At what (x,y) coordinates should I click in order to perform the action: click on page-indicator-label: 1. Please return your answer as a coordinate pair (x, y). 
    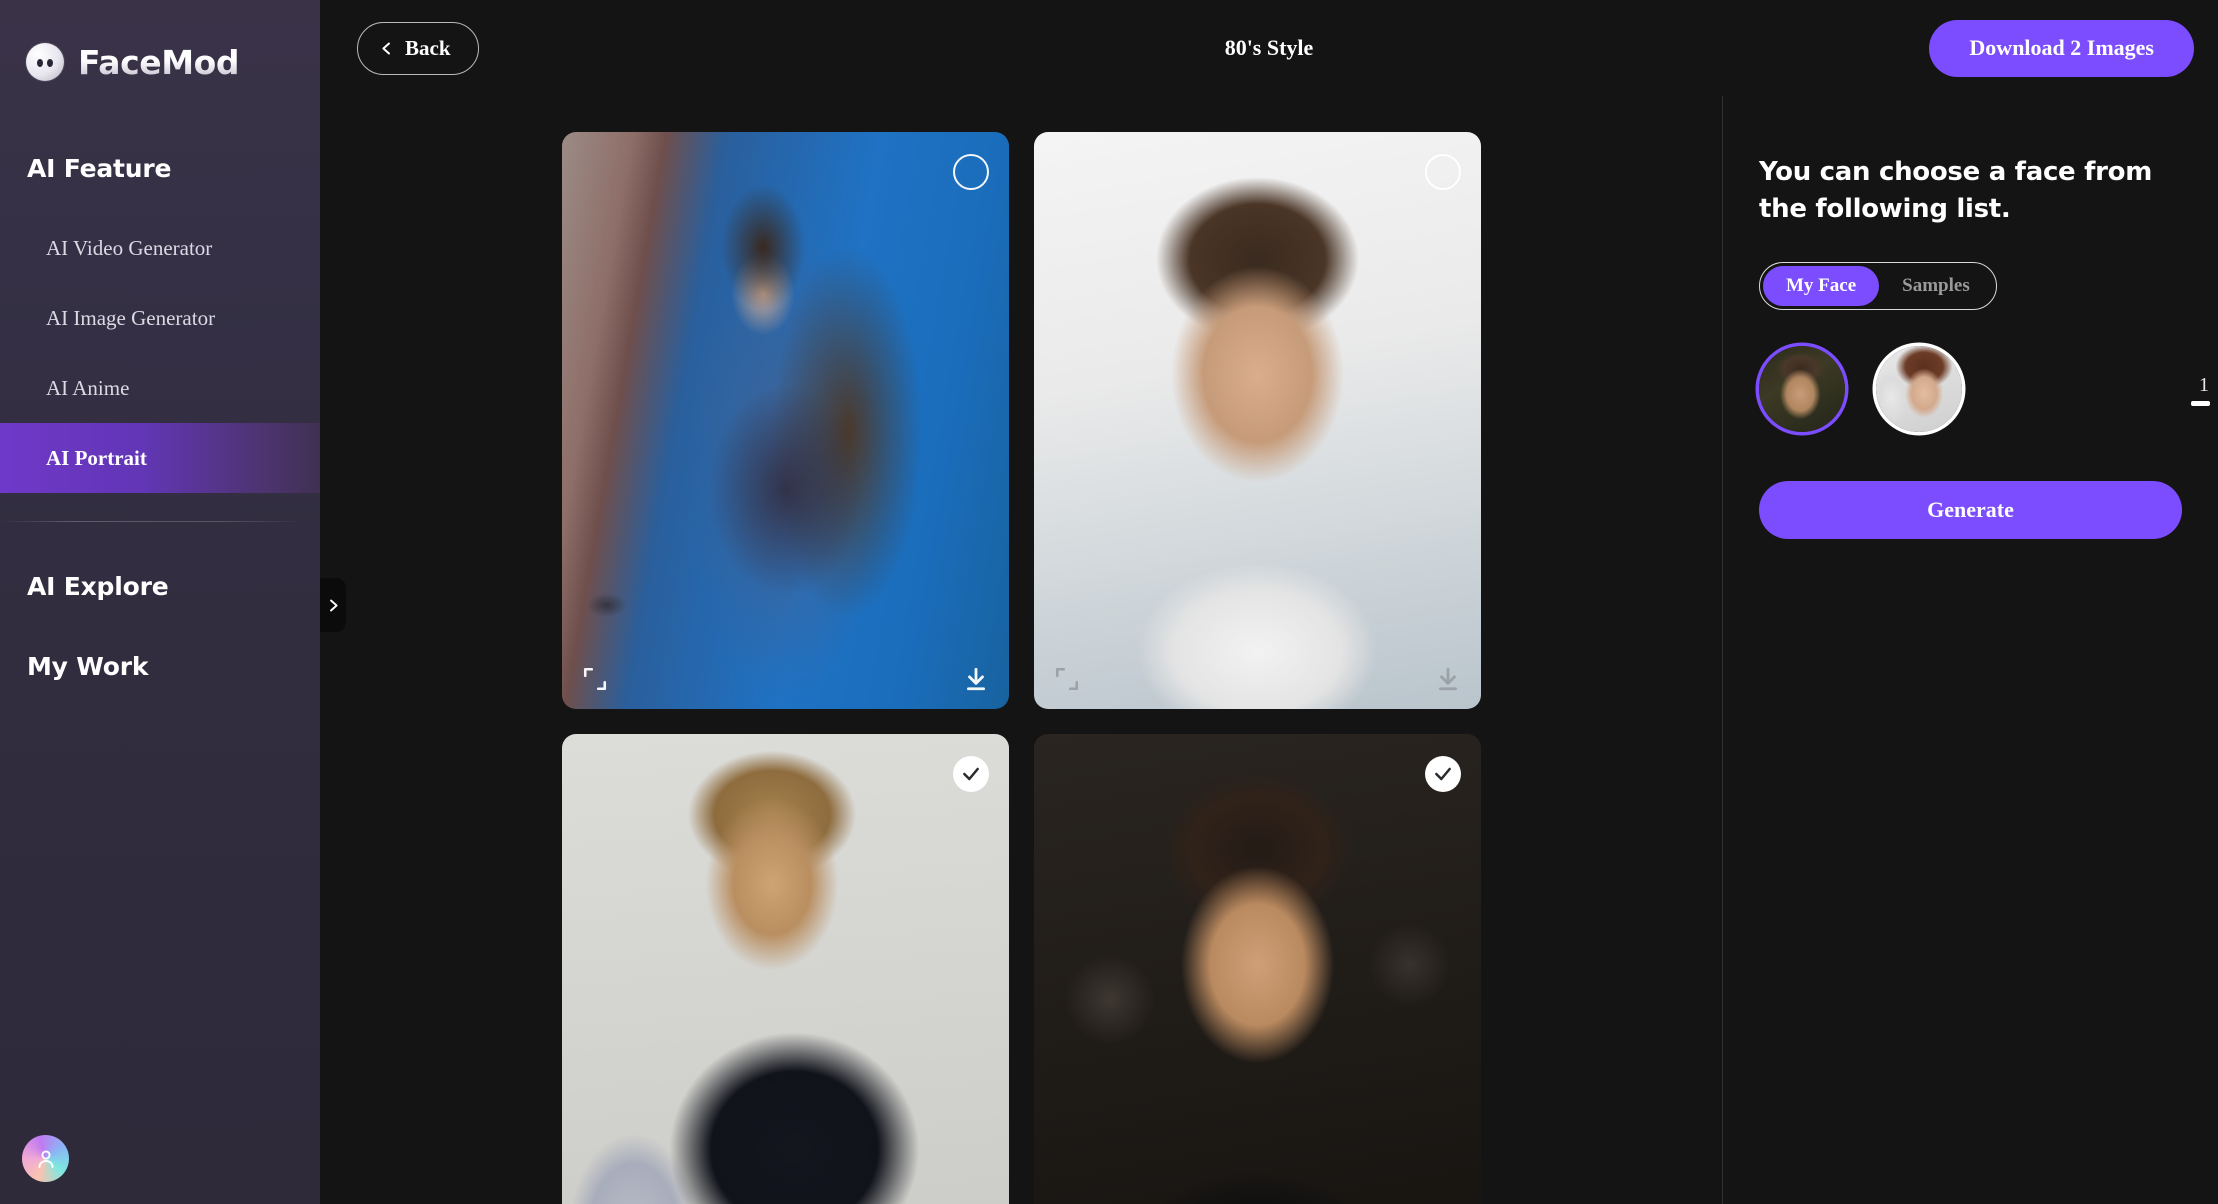
    Looking at the image, I should click on (2204, 385).